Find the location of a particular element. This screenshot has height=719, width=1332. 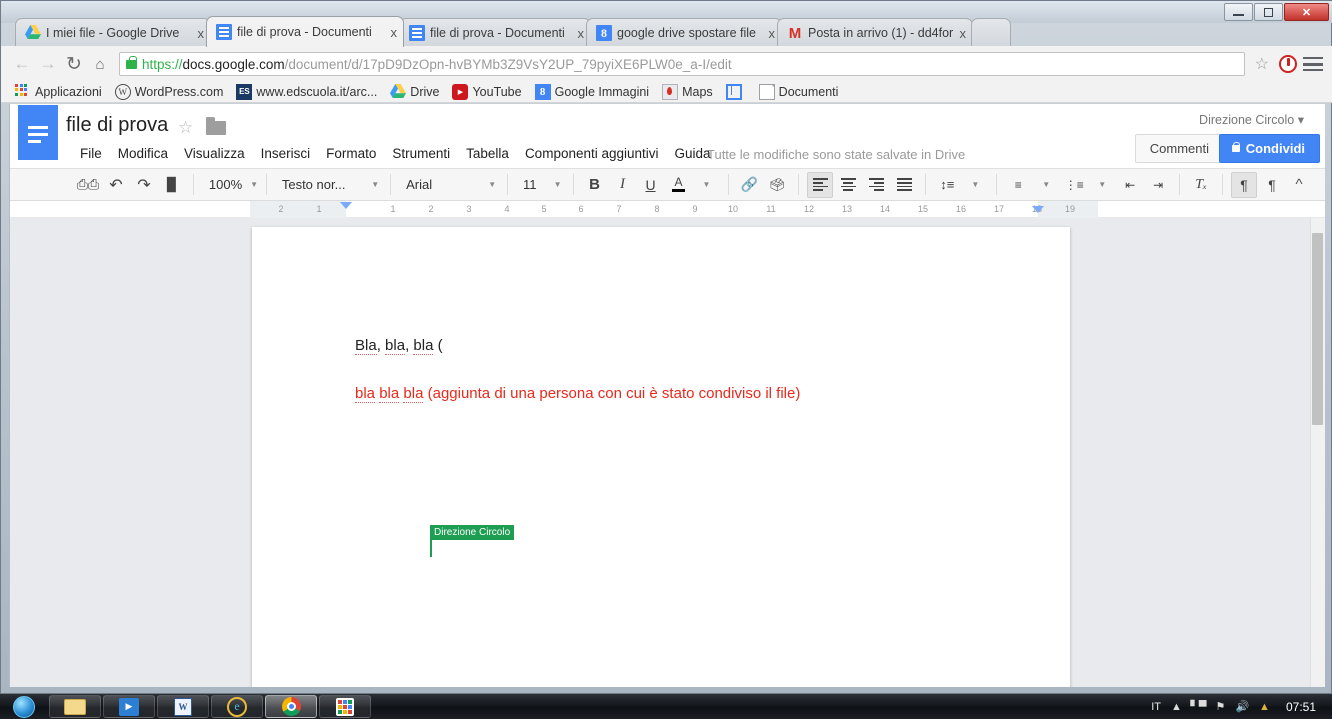

menu-visualizza: Visualizza is located at coordinates (214, 153).